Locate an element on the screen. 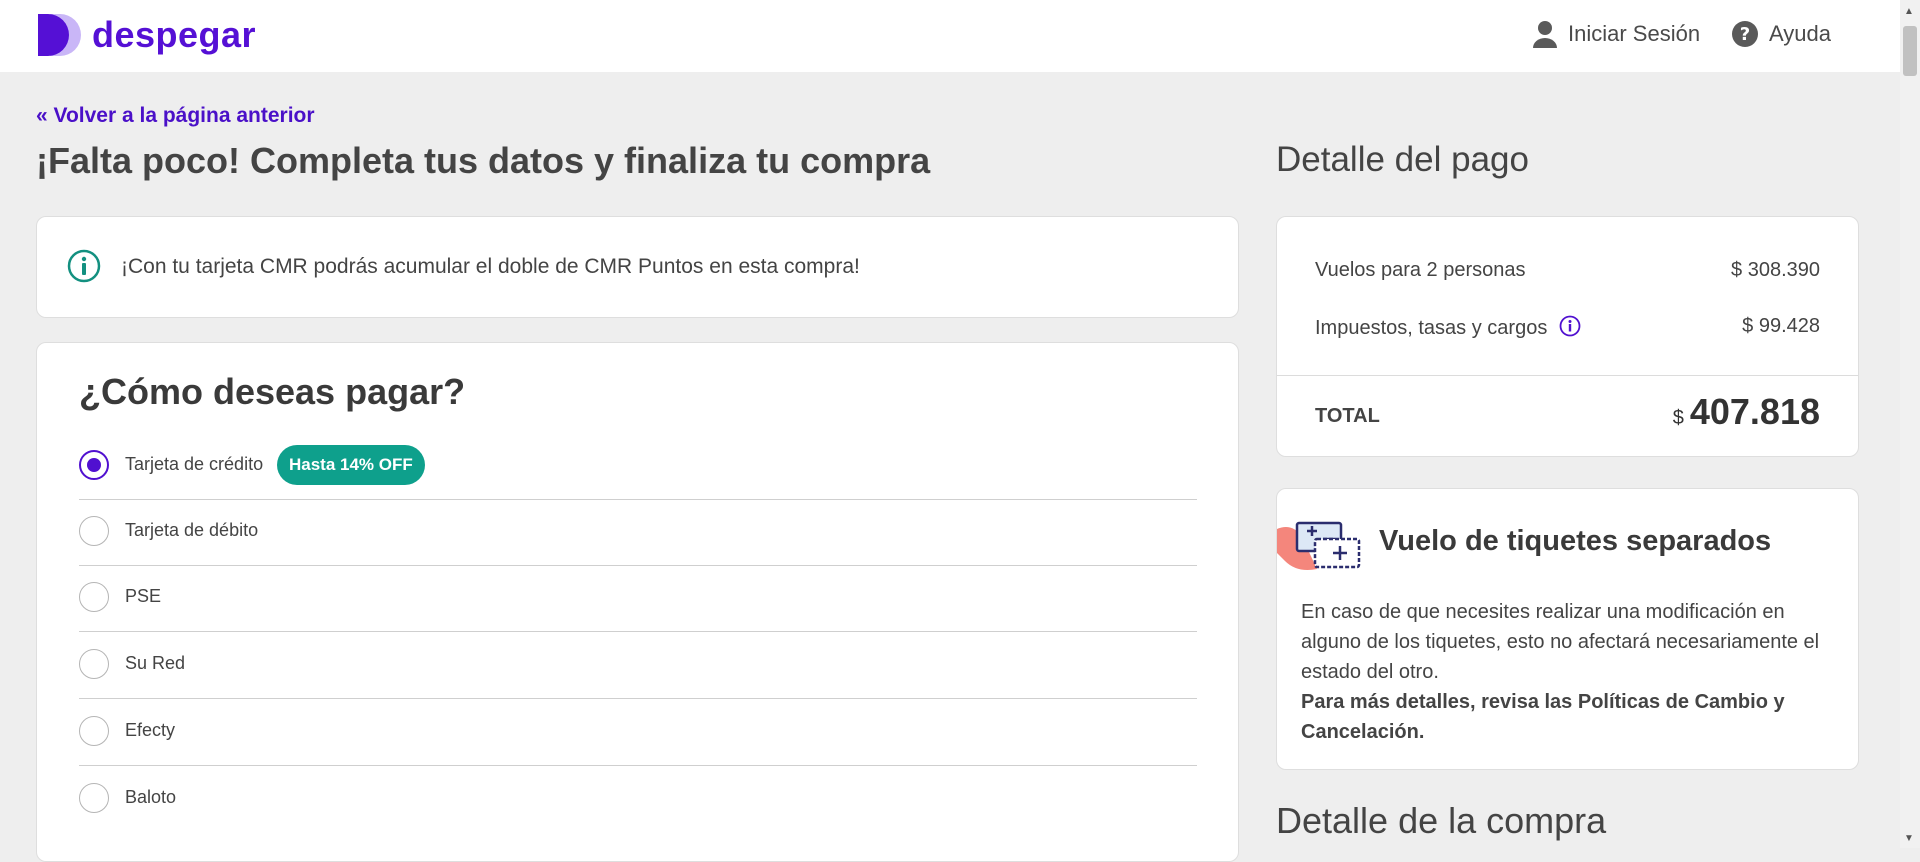  radio-baloto is located at coordinates (94, 798).